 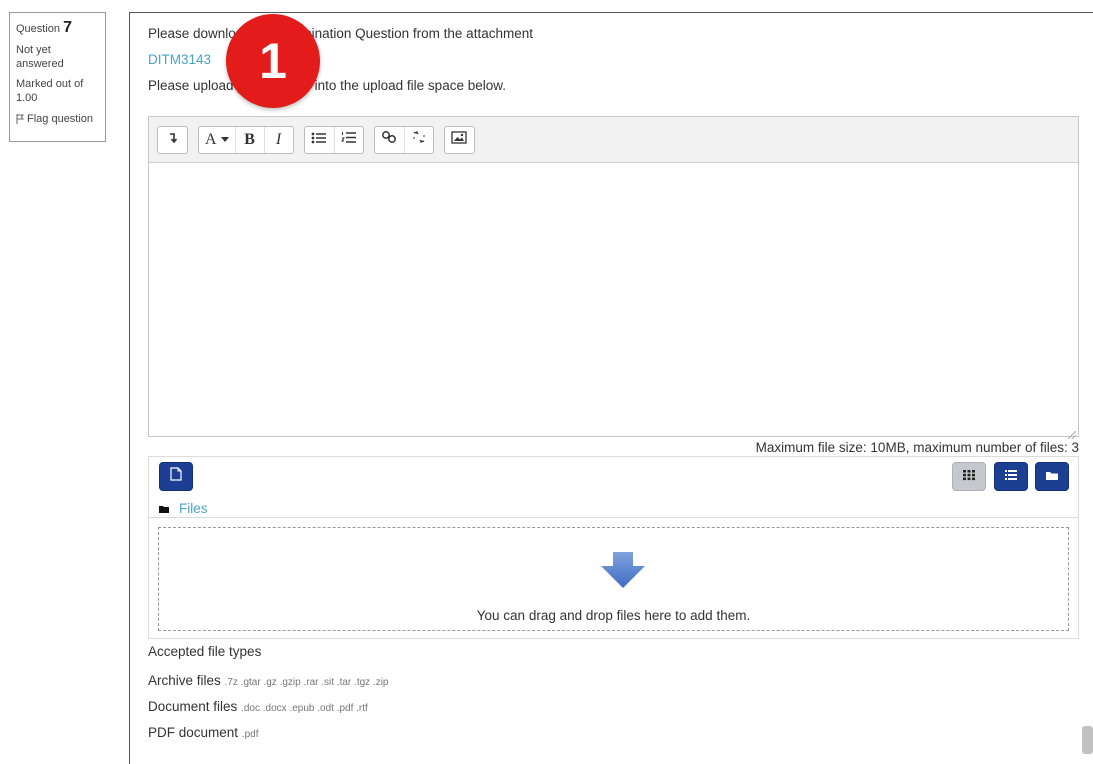 I want to click on question-number: Question 7, so click(x=57, y=28).